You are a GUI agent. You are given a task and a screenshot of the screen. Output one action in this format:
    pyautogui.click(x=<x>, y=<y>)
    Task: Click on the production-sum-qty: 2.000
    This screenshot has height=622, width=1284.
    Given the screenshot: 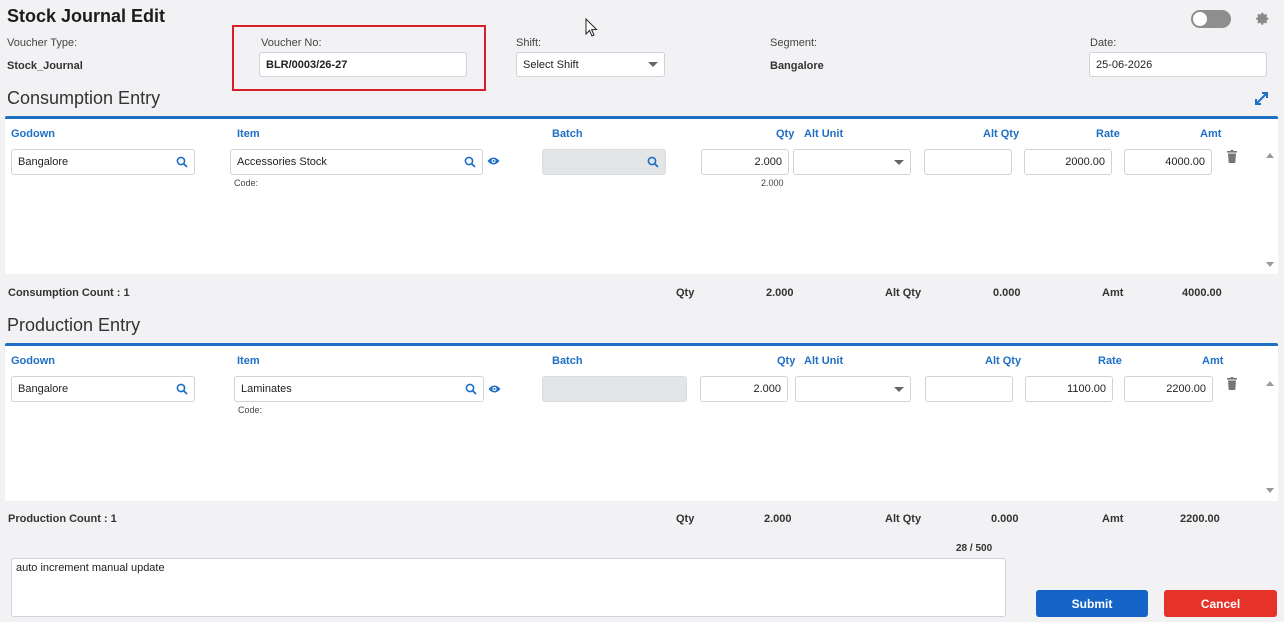 What is the action you would take?
    pyautogui.click(x=778, y=519)
    